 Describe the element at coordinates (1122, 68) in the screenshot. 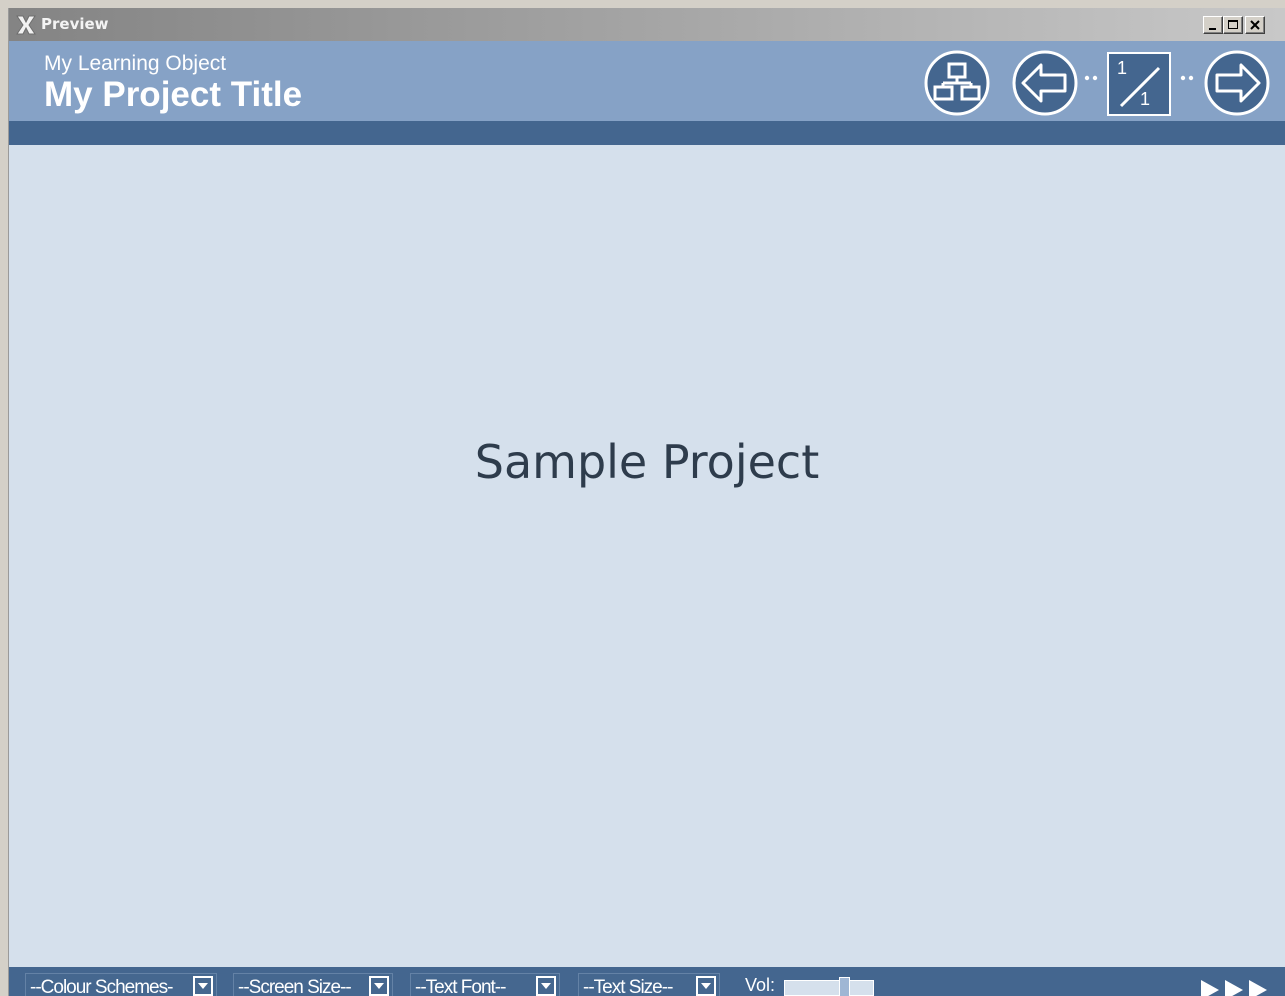

I see `current-page-number: 1` at that location.